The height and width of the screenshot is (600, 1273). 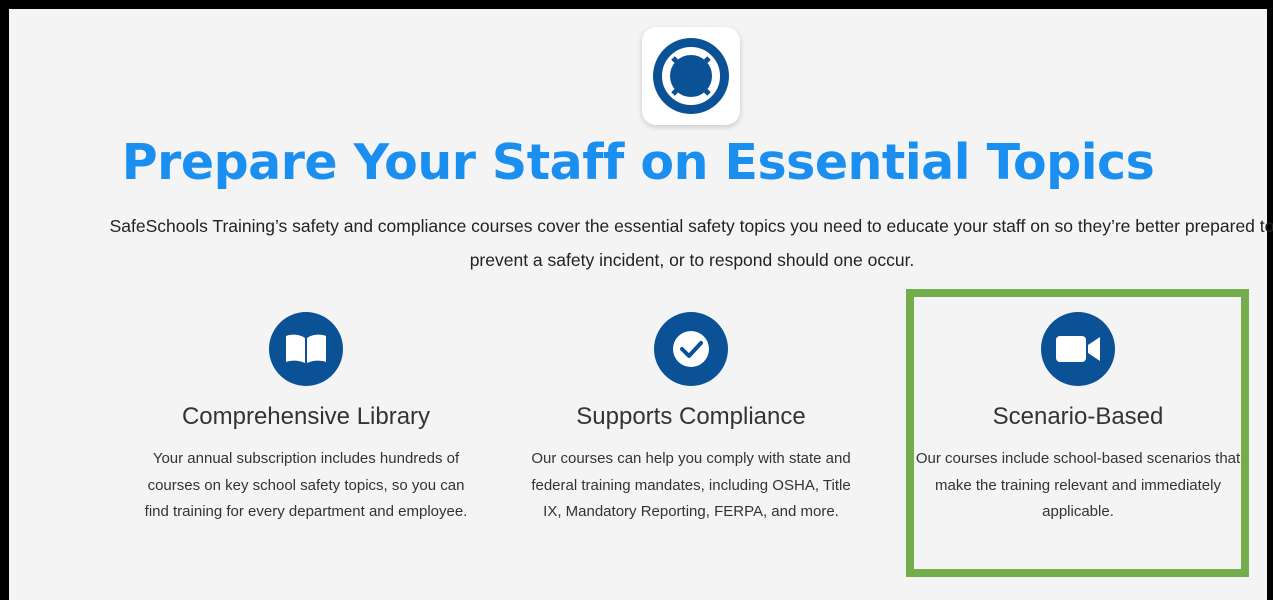 I want to click on highlight-box, so click(x=1077, y=433).